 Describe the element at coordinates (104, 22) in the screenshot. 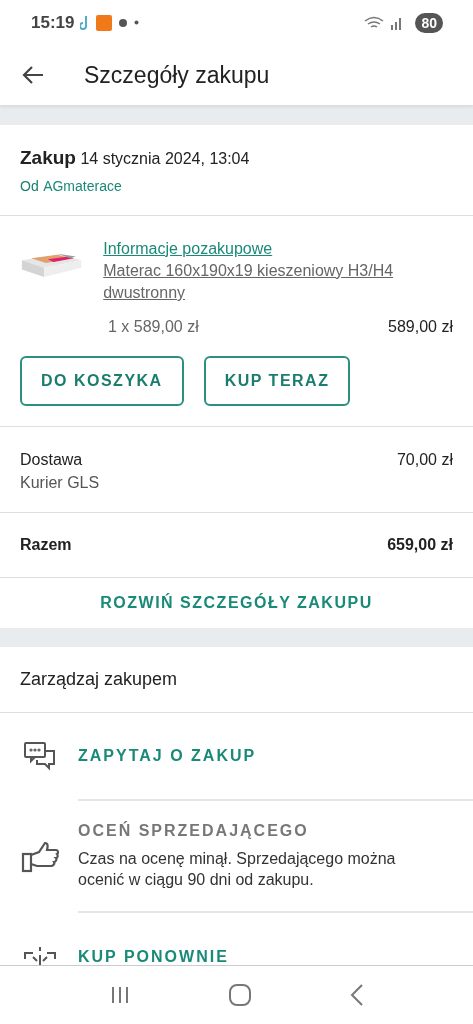

I see `shop-app-icon` at that location.